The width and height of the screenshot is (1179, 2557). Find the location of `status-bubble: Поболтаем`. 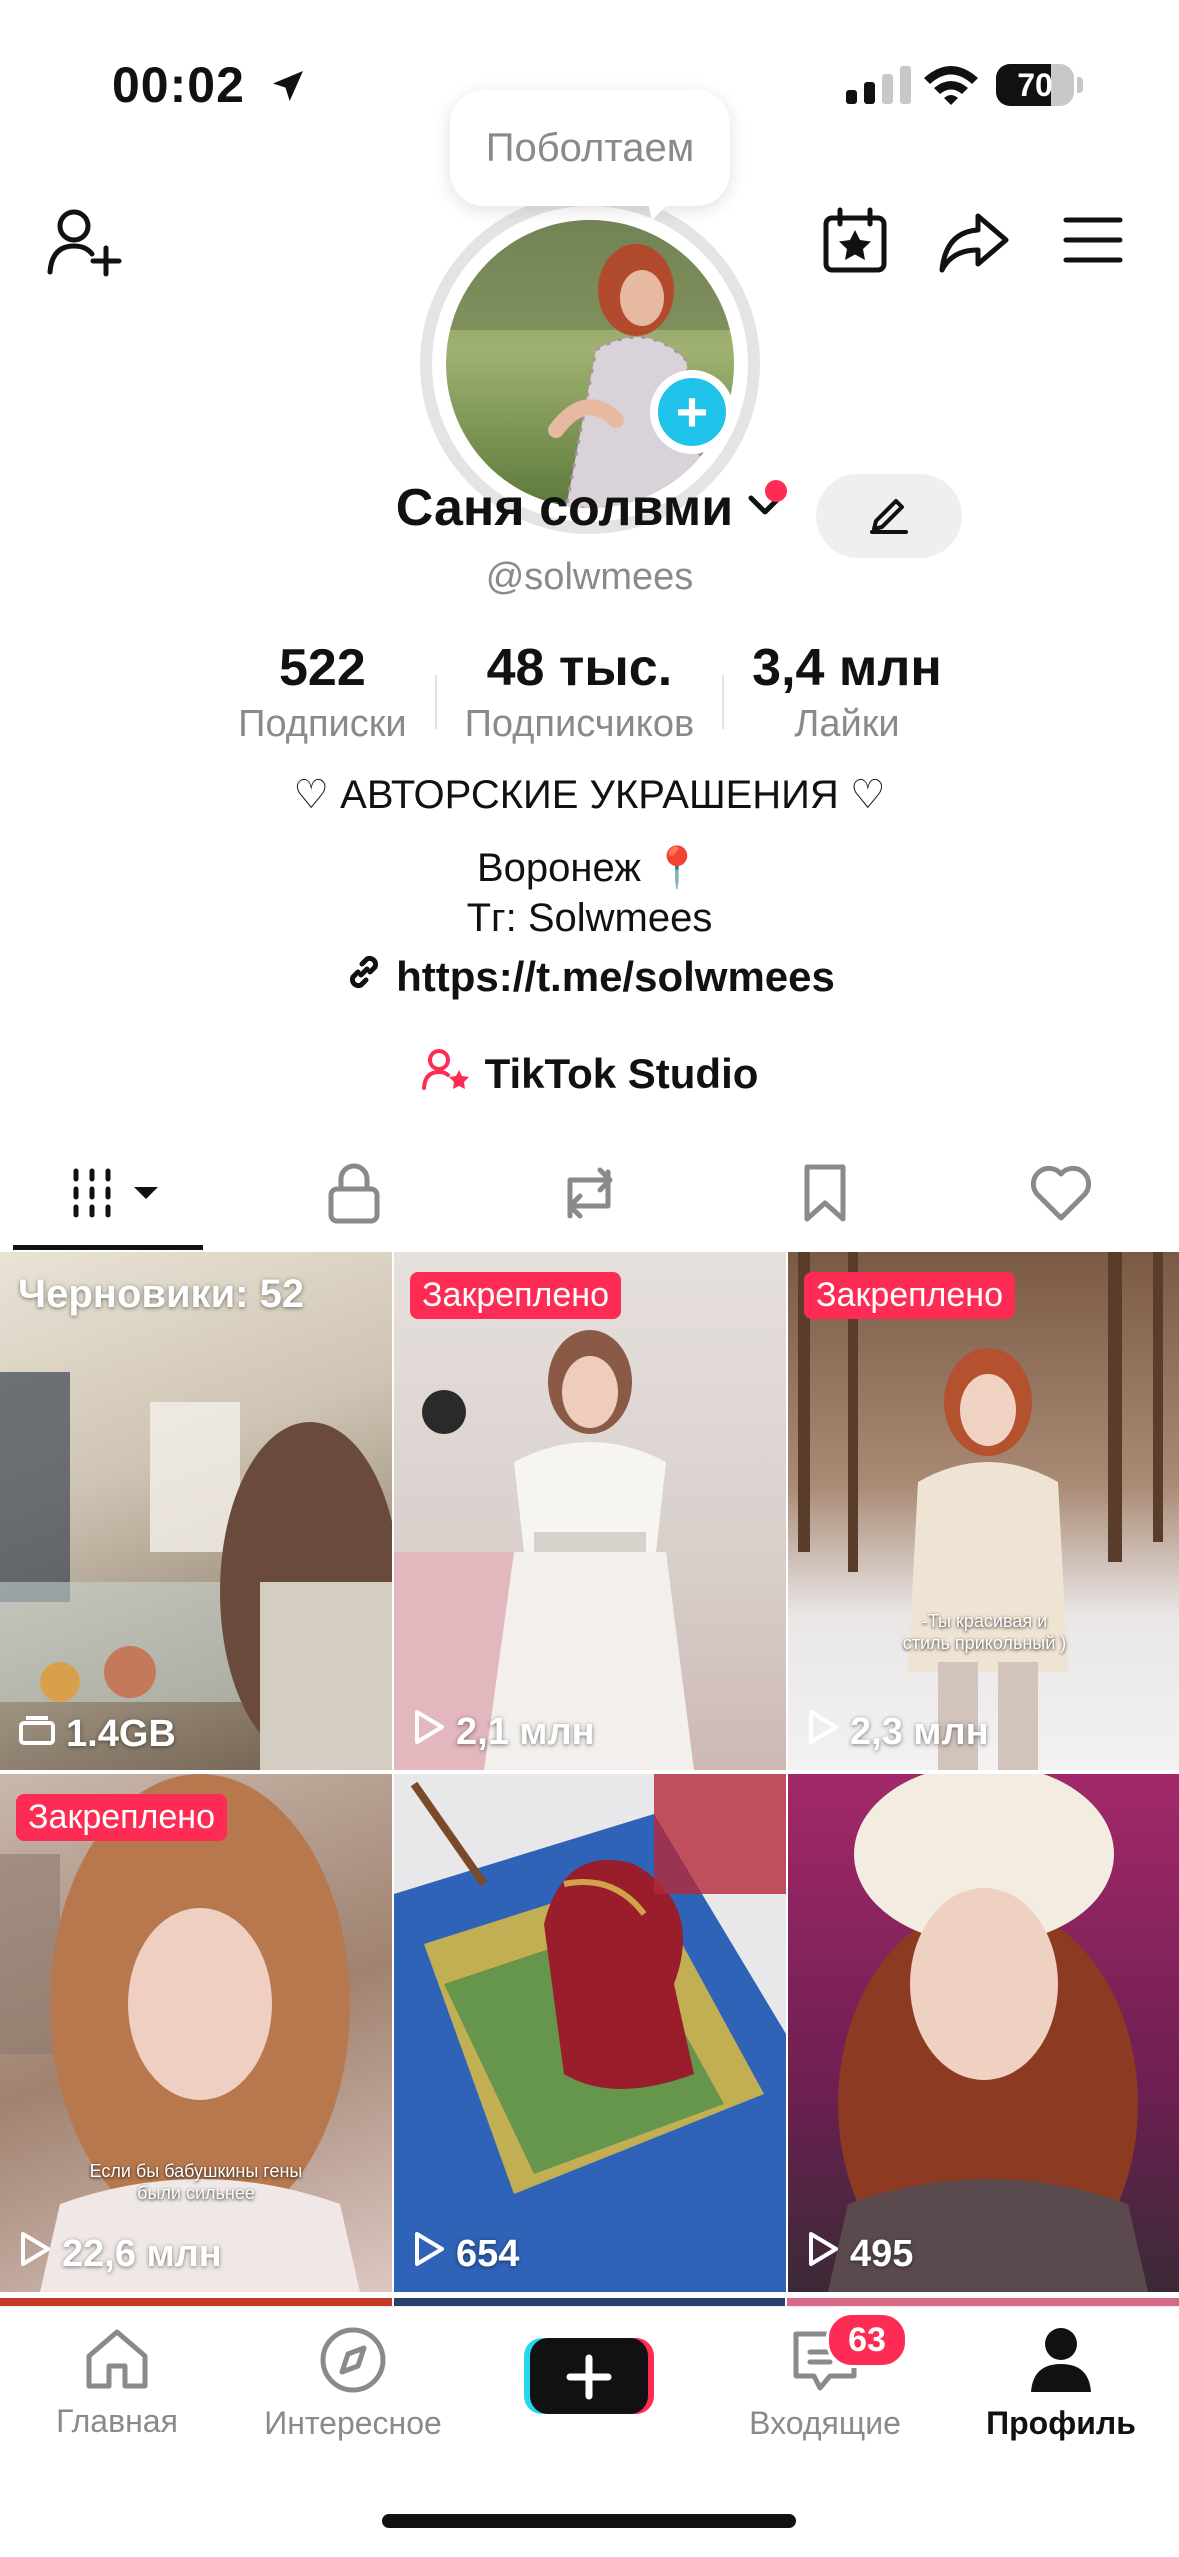

status-bubble: Поболтаем is located at coordinates (590, 148).